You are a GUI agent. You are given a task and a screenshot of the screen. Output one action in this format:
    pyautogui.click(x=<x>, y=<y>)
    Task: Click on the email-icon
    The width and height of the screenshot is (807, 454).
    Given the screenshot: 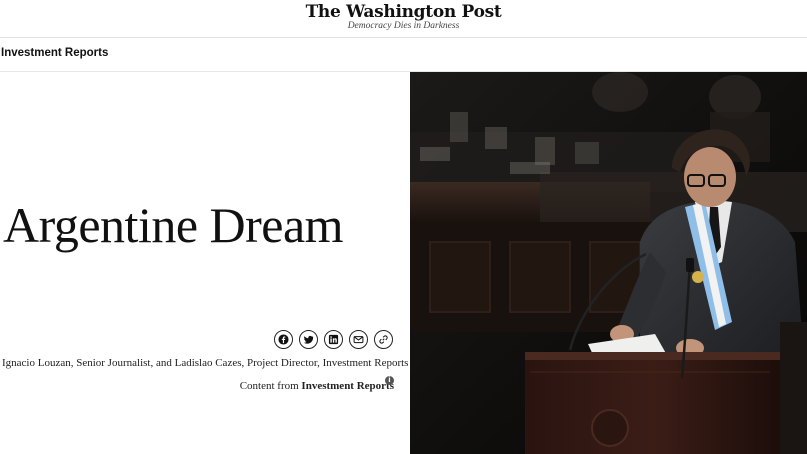 What is the action you would take?
    pyautogui.click(x=358, y=340)
    